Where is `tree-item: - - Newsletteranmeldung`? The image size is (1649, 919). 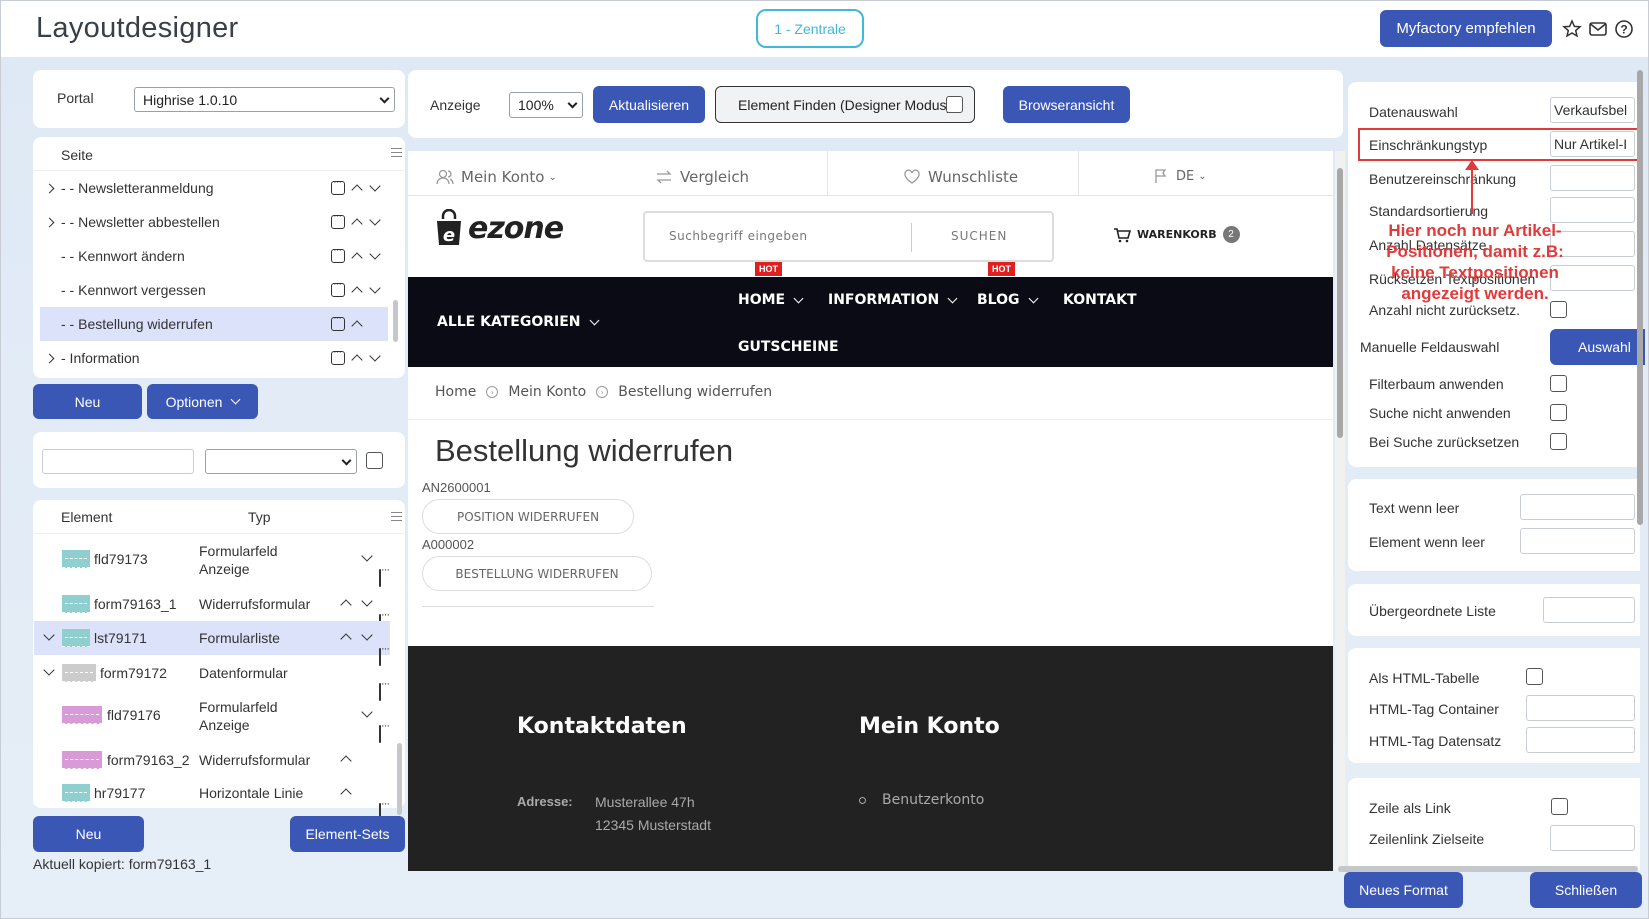
tree-item: - - Newsletteranmeldung is located at coordinates (219, 188).